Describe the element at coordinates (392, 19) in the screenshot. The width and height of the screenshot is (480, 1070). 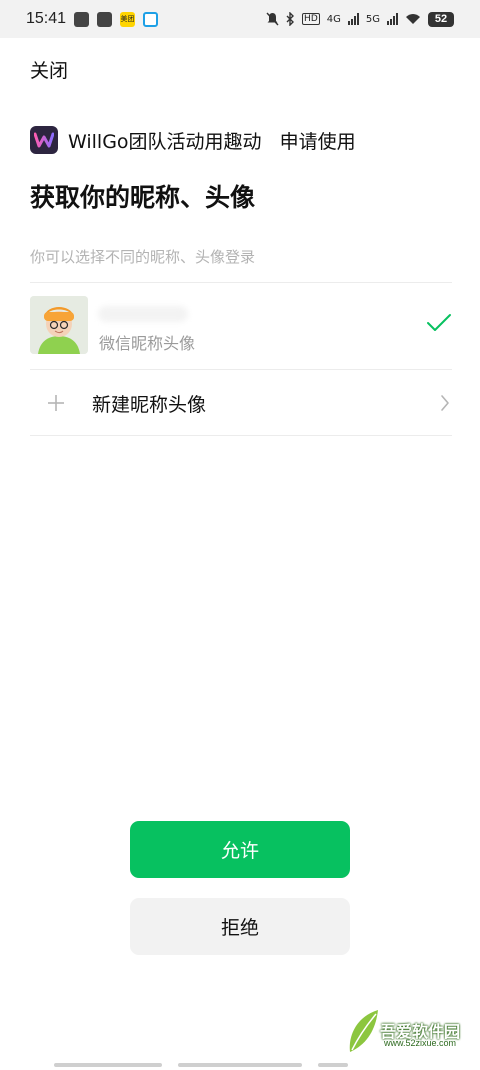
I see `signal-5g-icon` at that location.